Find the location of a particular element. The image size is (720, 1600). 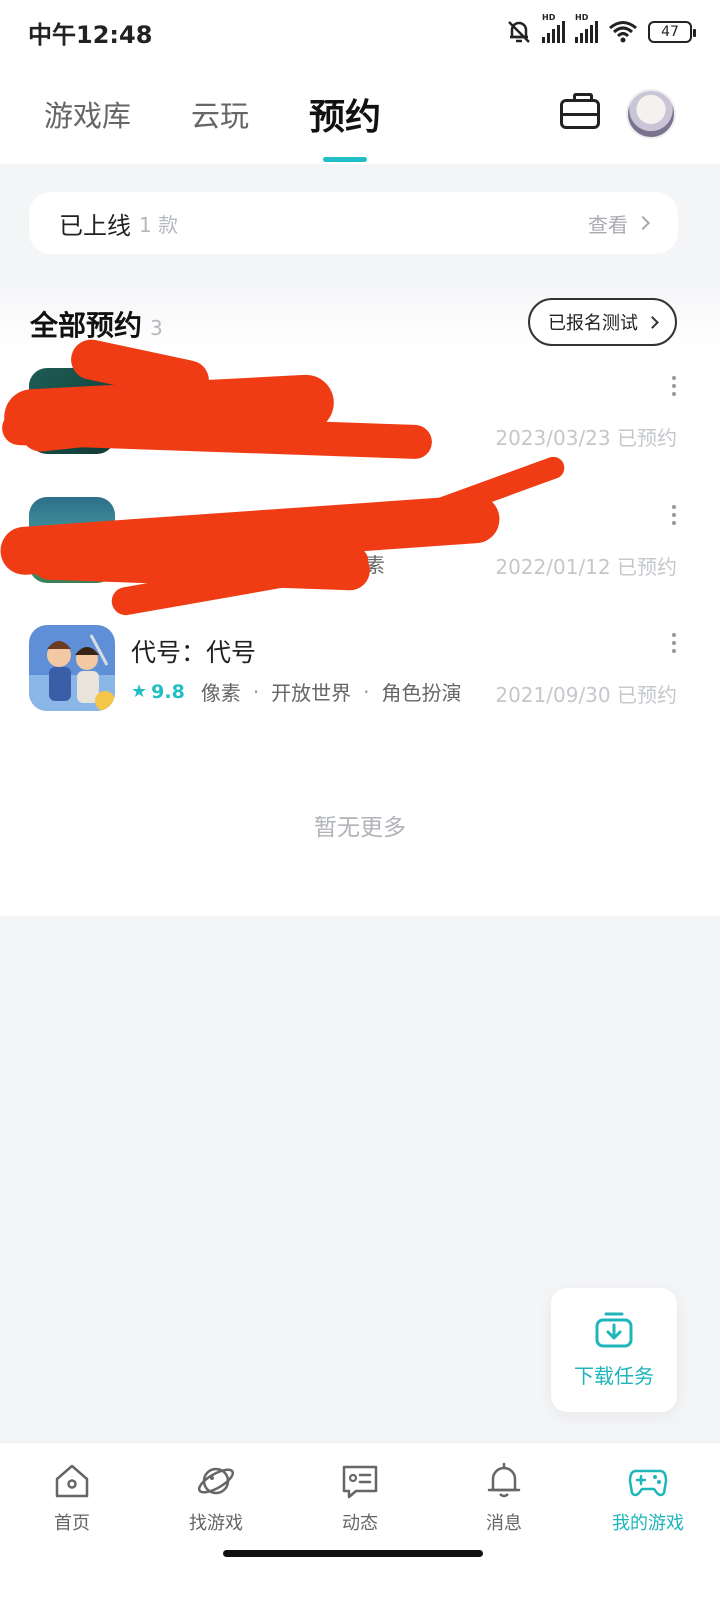

online-count: 1 款 is located at coordinates (159, 224).